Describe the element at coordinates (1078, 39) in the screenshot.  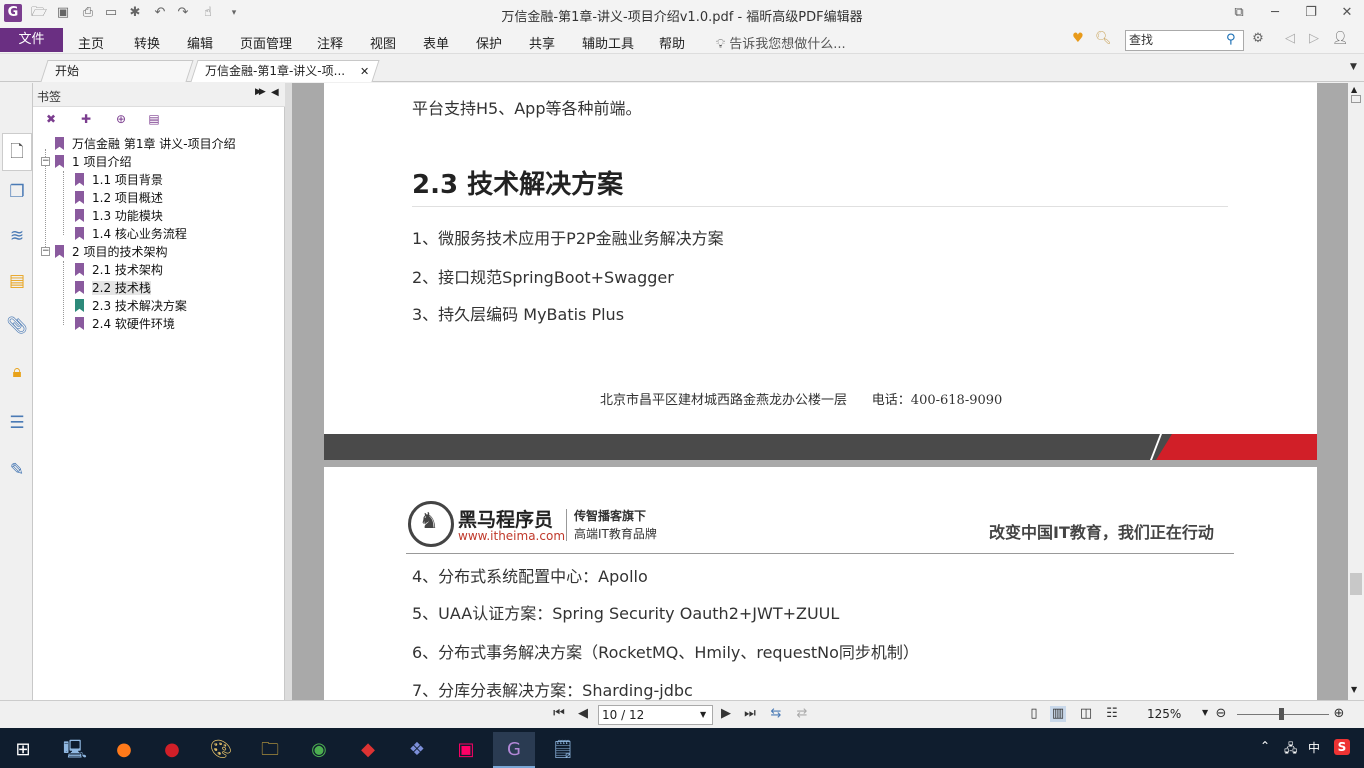
I see `favorite-heart-icon: ♥` at that location.